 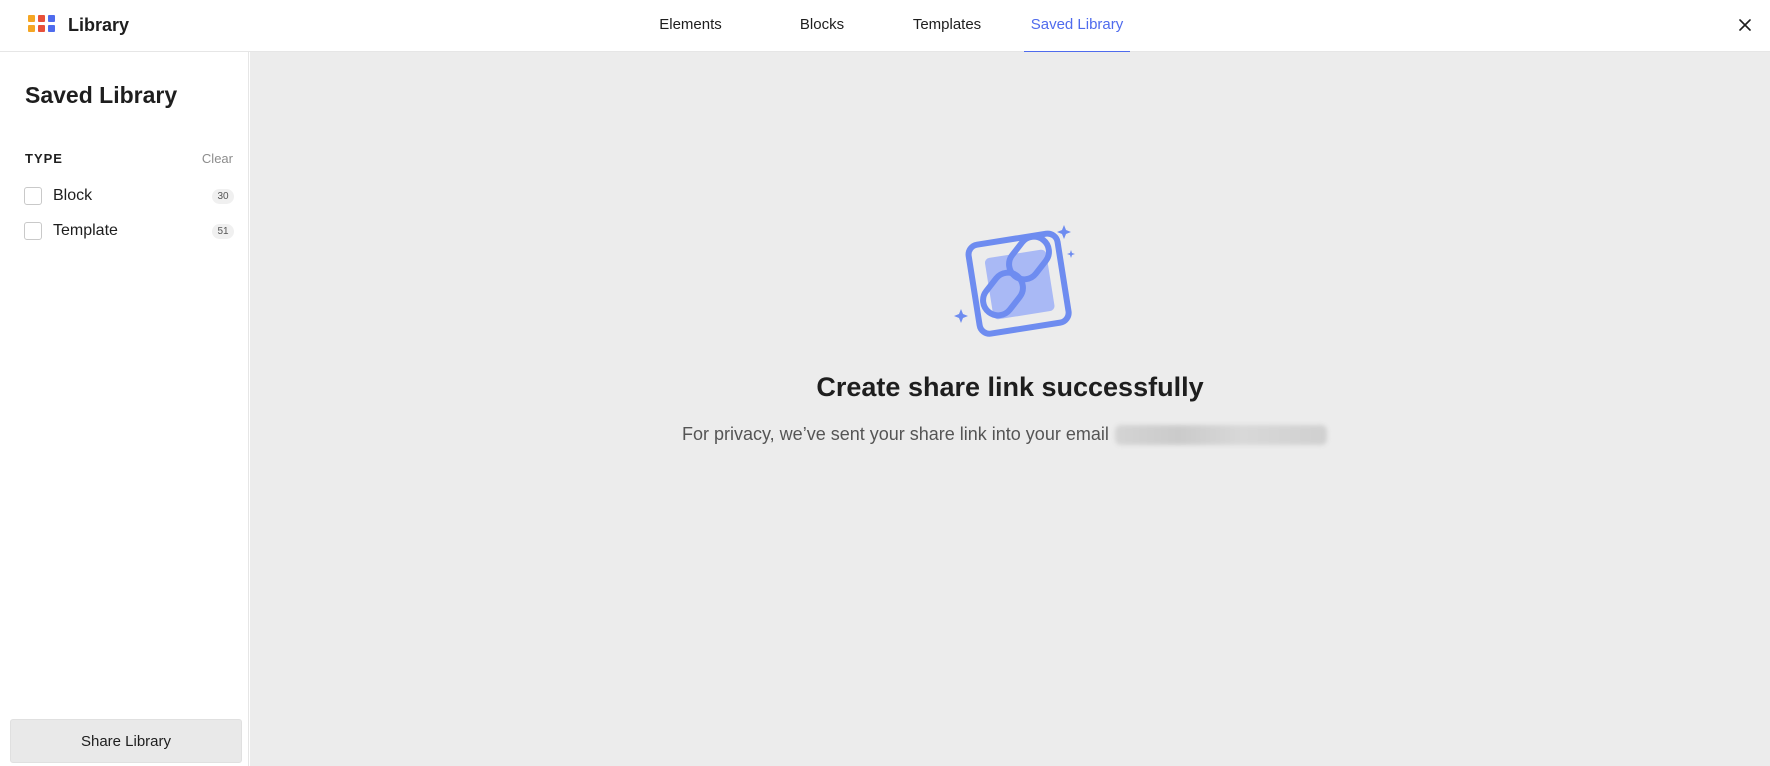 What do you see at coordinates (1014, 281) in the screenshot?
I see `share-link-icon` at bounding box center [1014, 281].